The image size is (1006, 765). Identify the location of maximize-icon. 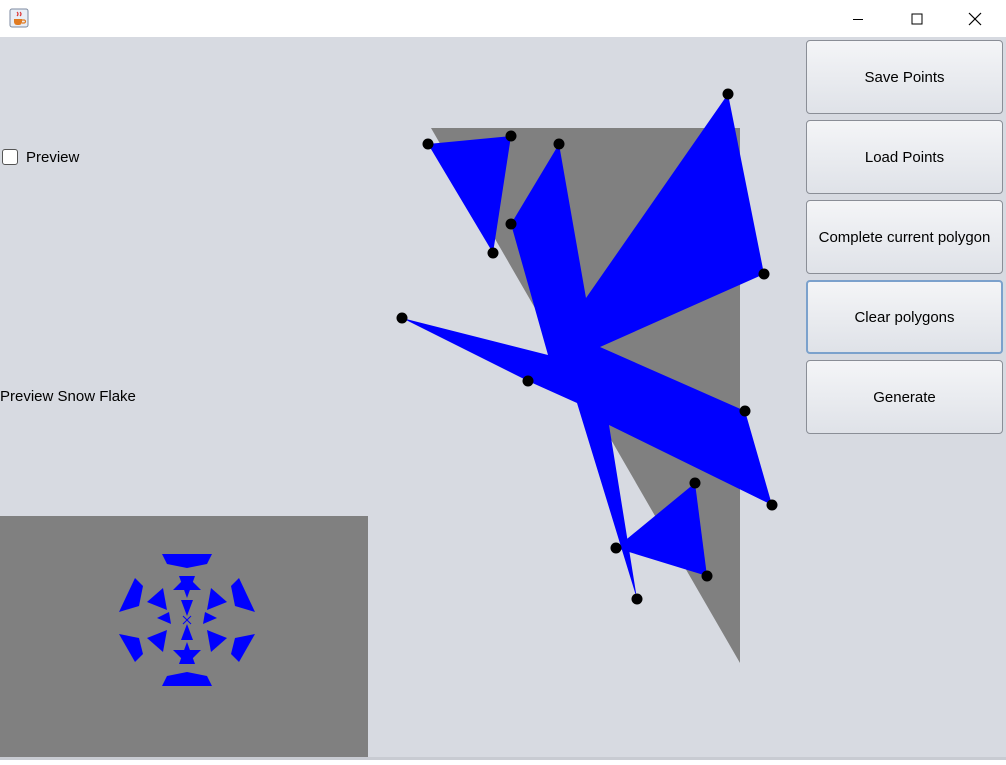
(917, 18).